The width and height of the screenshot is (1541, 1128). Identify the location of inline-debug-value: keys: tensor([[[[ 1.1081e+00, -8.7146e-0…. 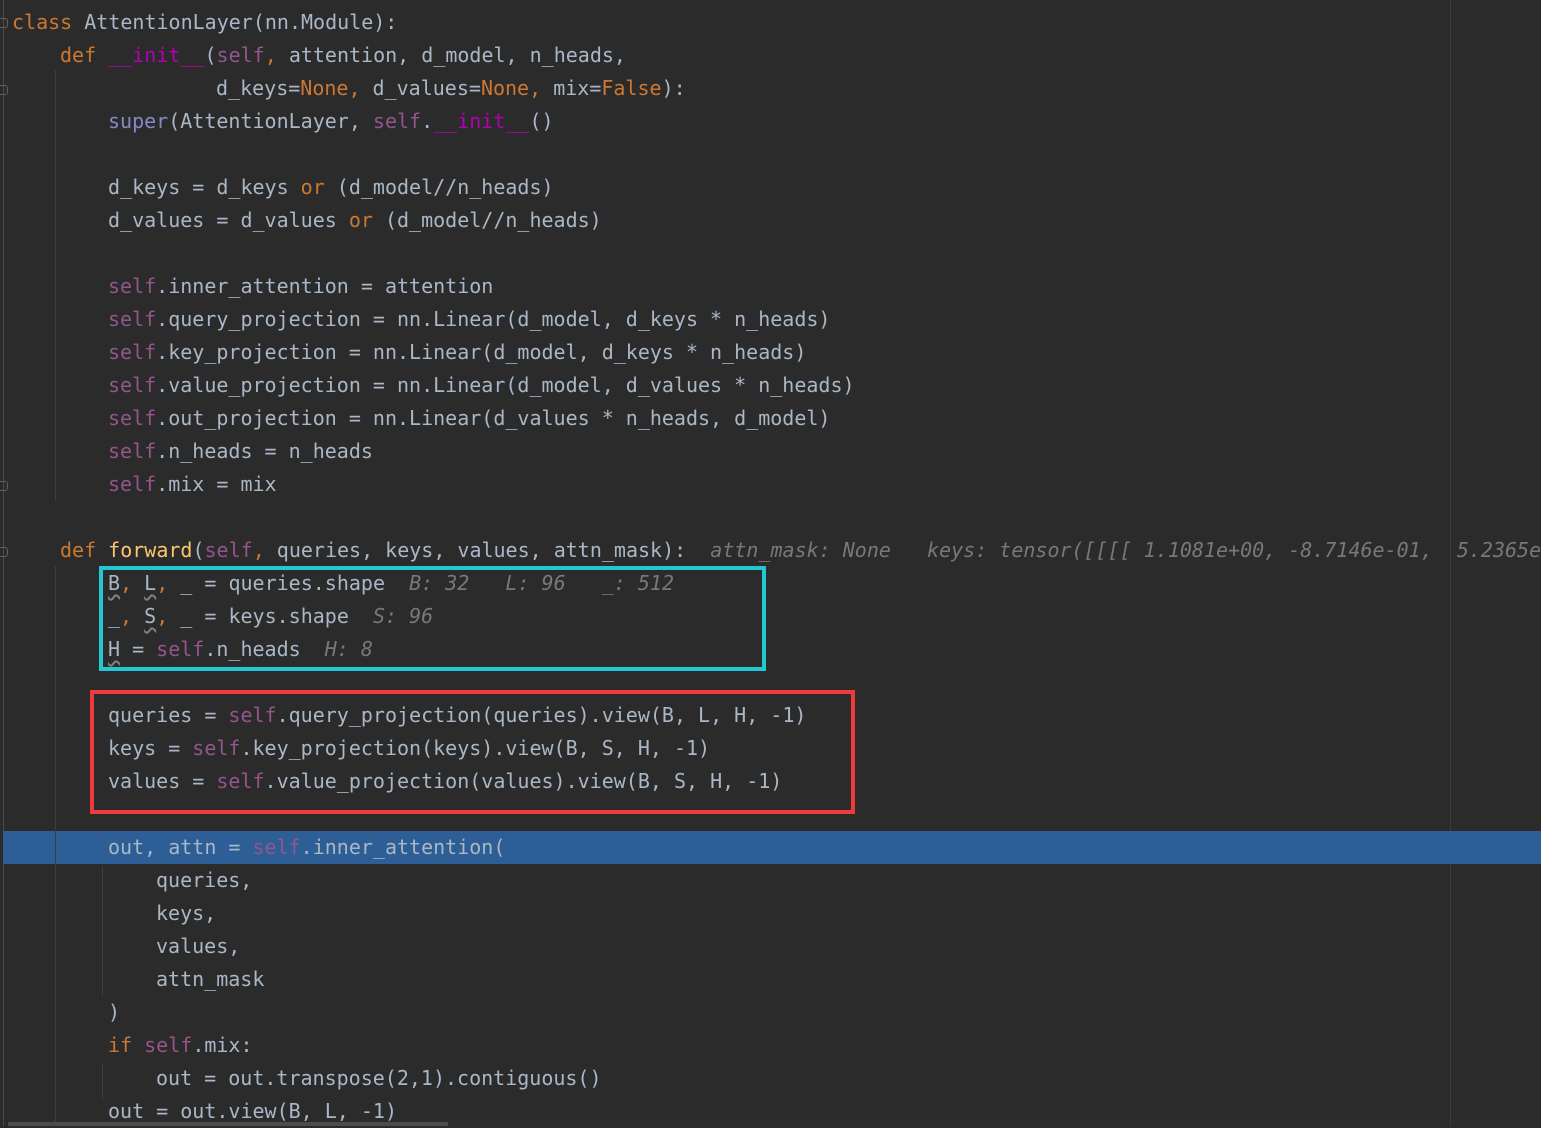
(1234, 550).